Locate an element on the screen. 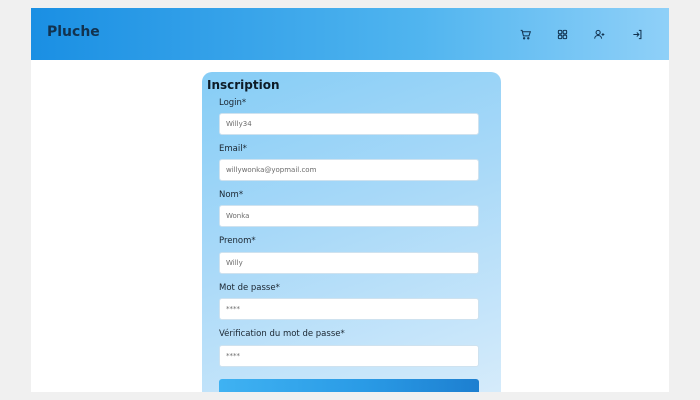 The width and height of the screenshot is (700, 400). prenom-field is located at coordinates (349, 263).